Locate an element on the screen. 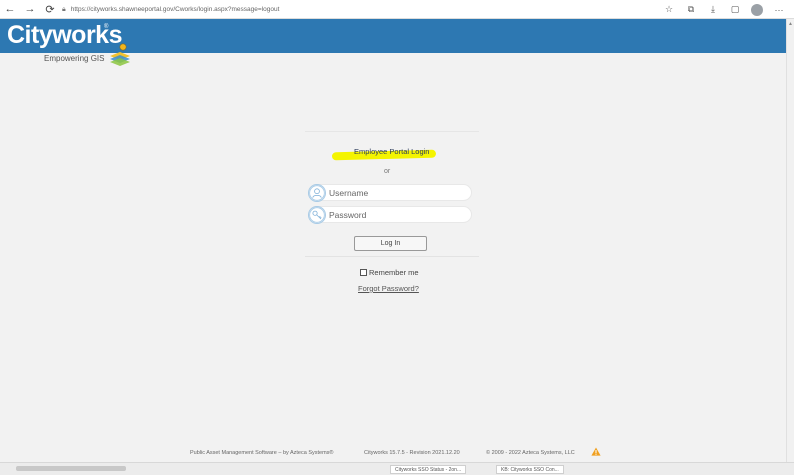 This screenshot has width=794, height=475. username-field is located at coordinates (390, 193).